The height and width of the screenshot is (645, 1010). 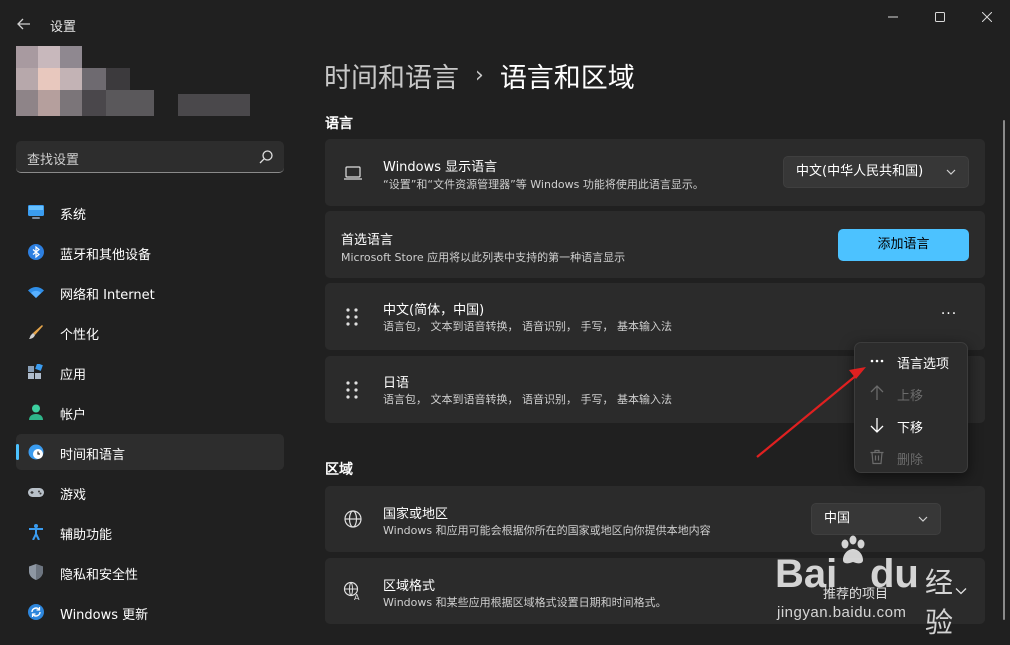 I want to click on arrow-up-icon, so click(x=877, y=392).